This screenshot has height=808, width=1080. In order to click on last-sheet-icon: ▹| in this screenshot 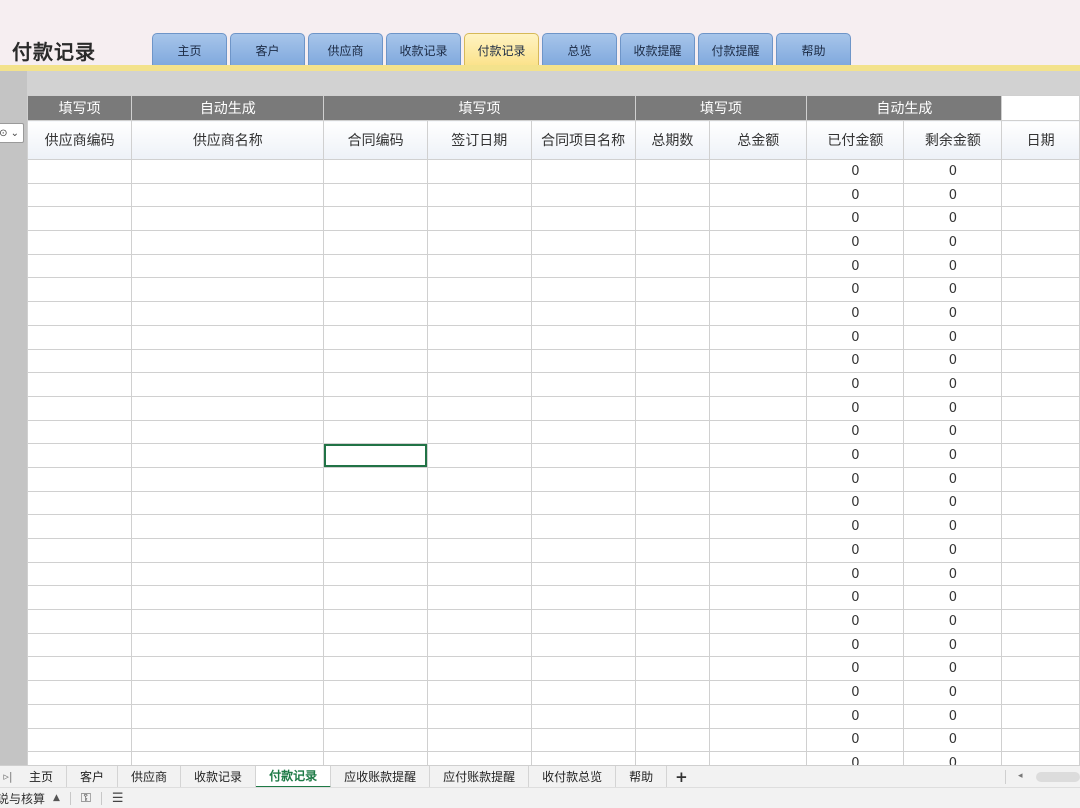, I will do `click(8, 776)`.